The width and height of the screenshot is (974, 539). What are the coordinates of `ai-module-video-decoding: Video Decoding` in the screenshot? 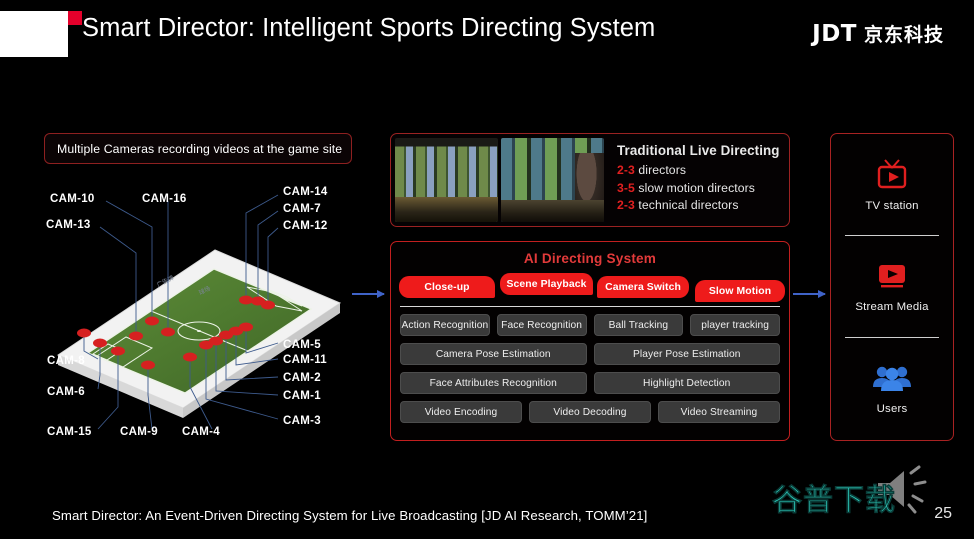 It's located at (590, 412).